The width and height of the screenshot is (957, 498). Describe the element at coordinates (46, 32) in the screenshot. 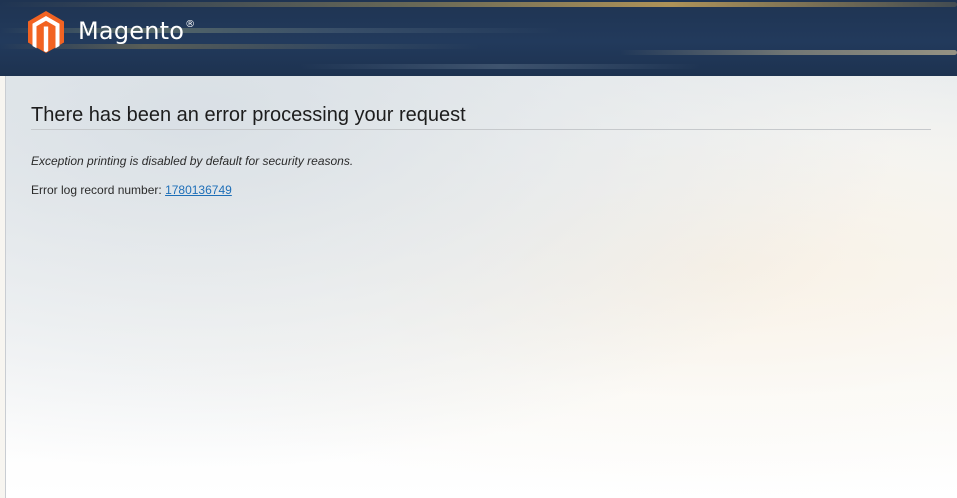

I see `magento-hexagon-logo-icon` at that location.